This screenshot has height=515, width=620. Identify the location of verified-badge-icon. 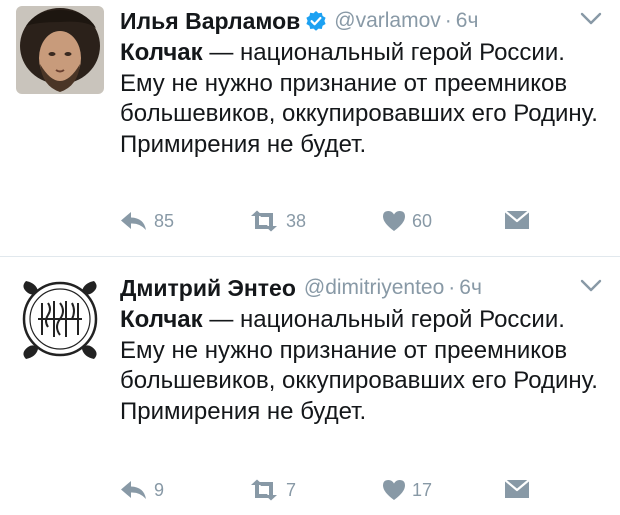
(316, 21).